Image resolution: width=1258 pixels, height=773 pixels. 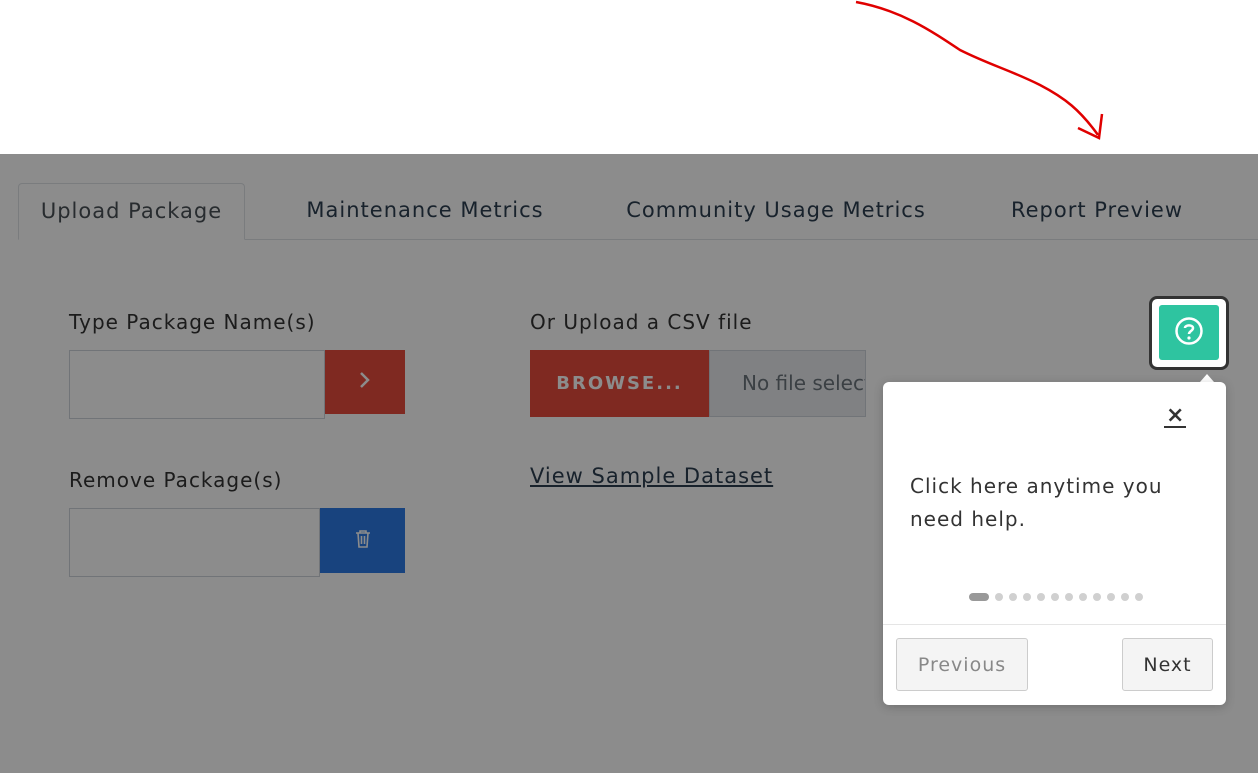 What do you see at coordinates (979, 70) in the screenshot?
I see `annotation-arrow-icon` at bounding box center [979, 70].